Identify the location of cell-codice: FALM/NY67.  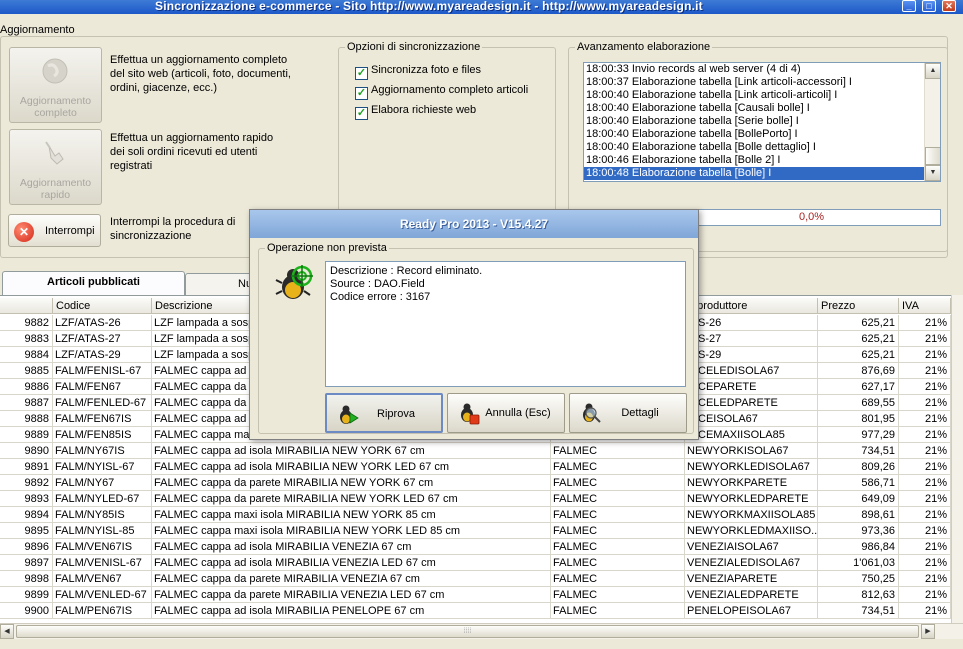
(102, 483).